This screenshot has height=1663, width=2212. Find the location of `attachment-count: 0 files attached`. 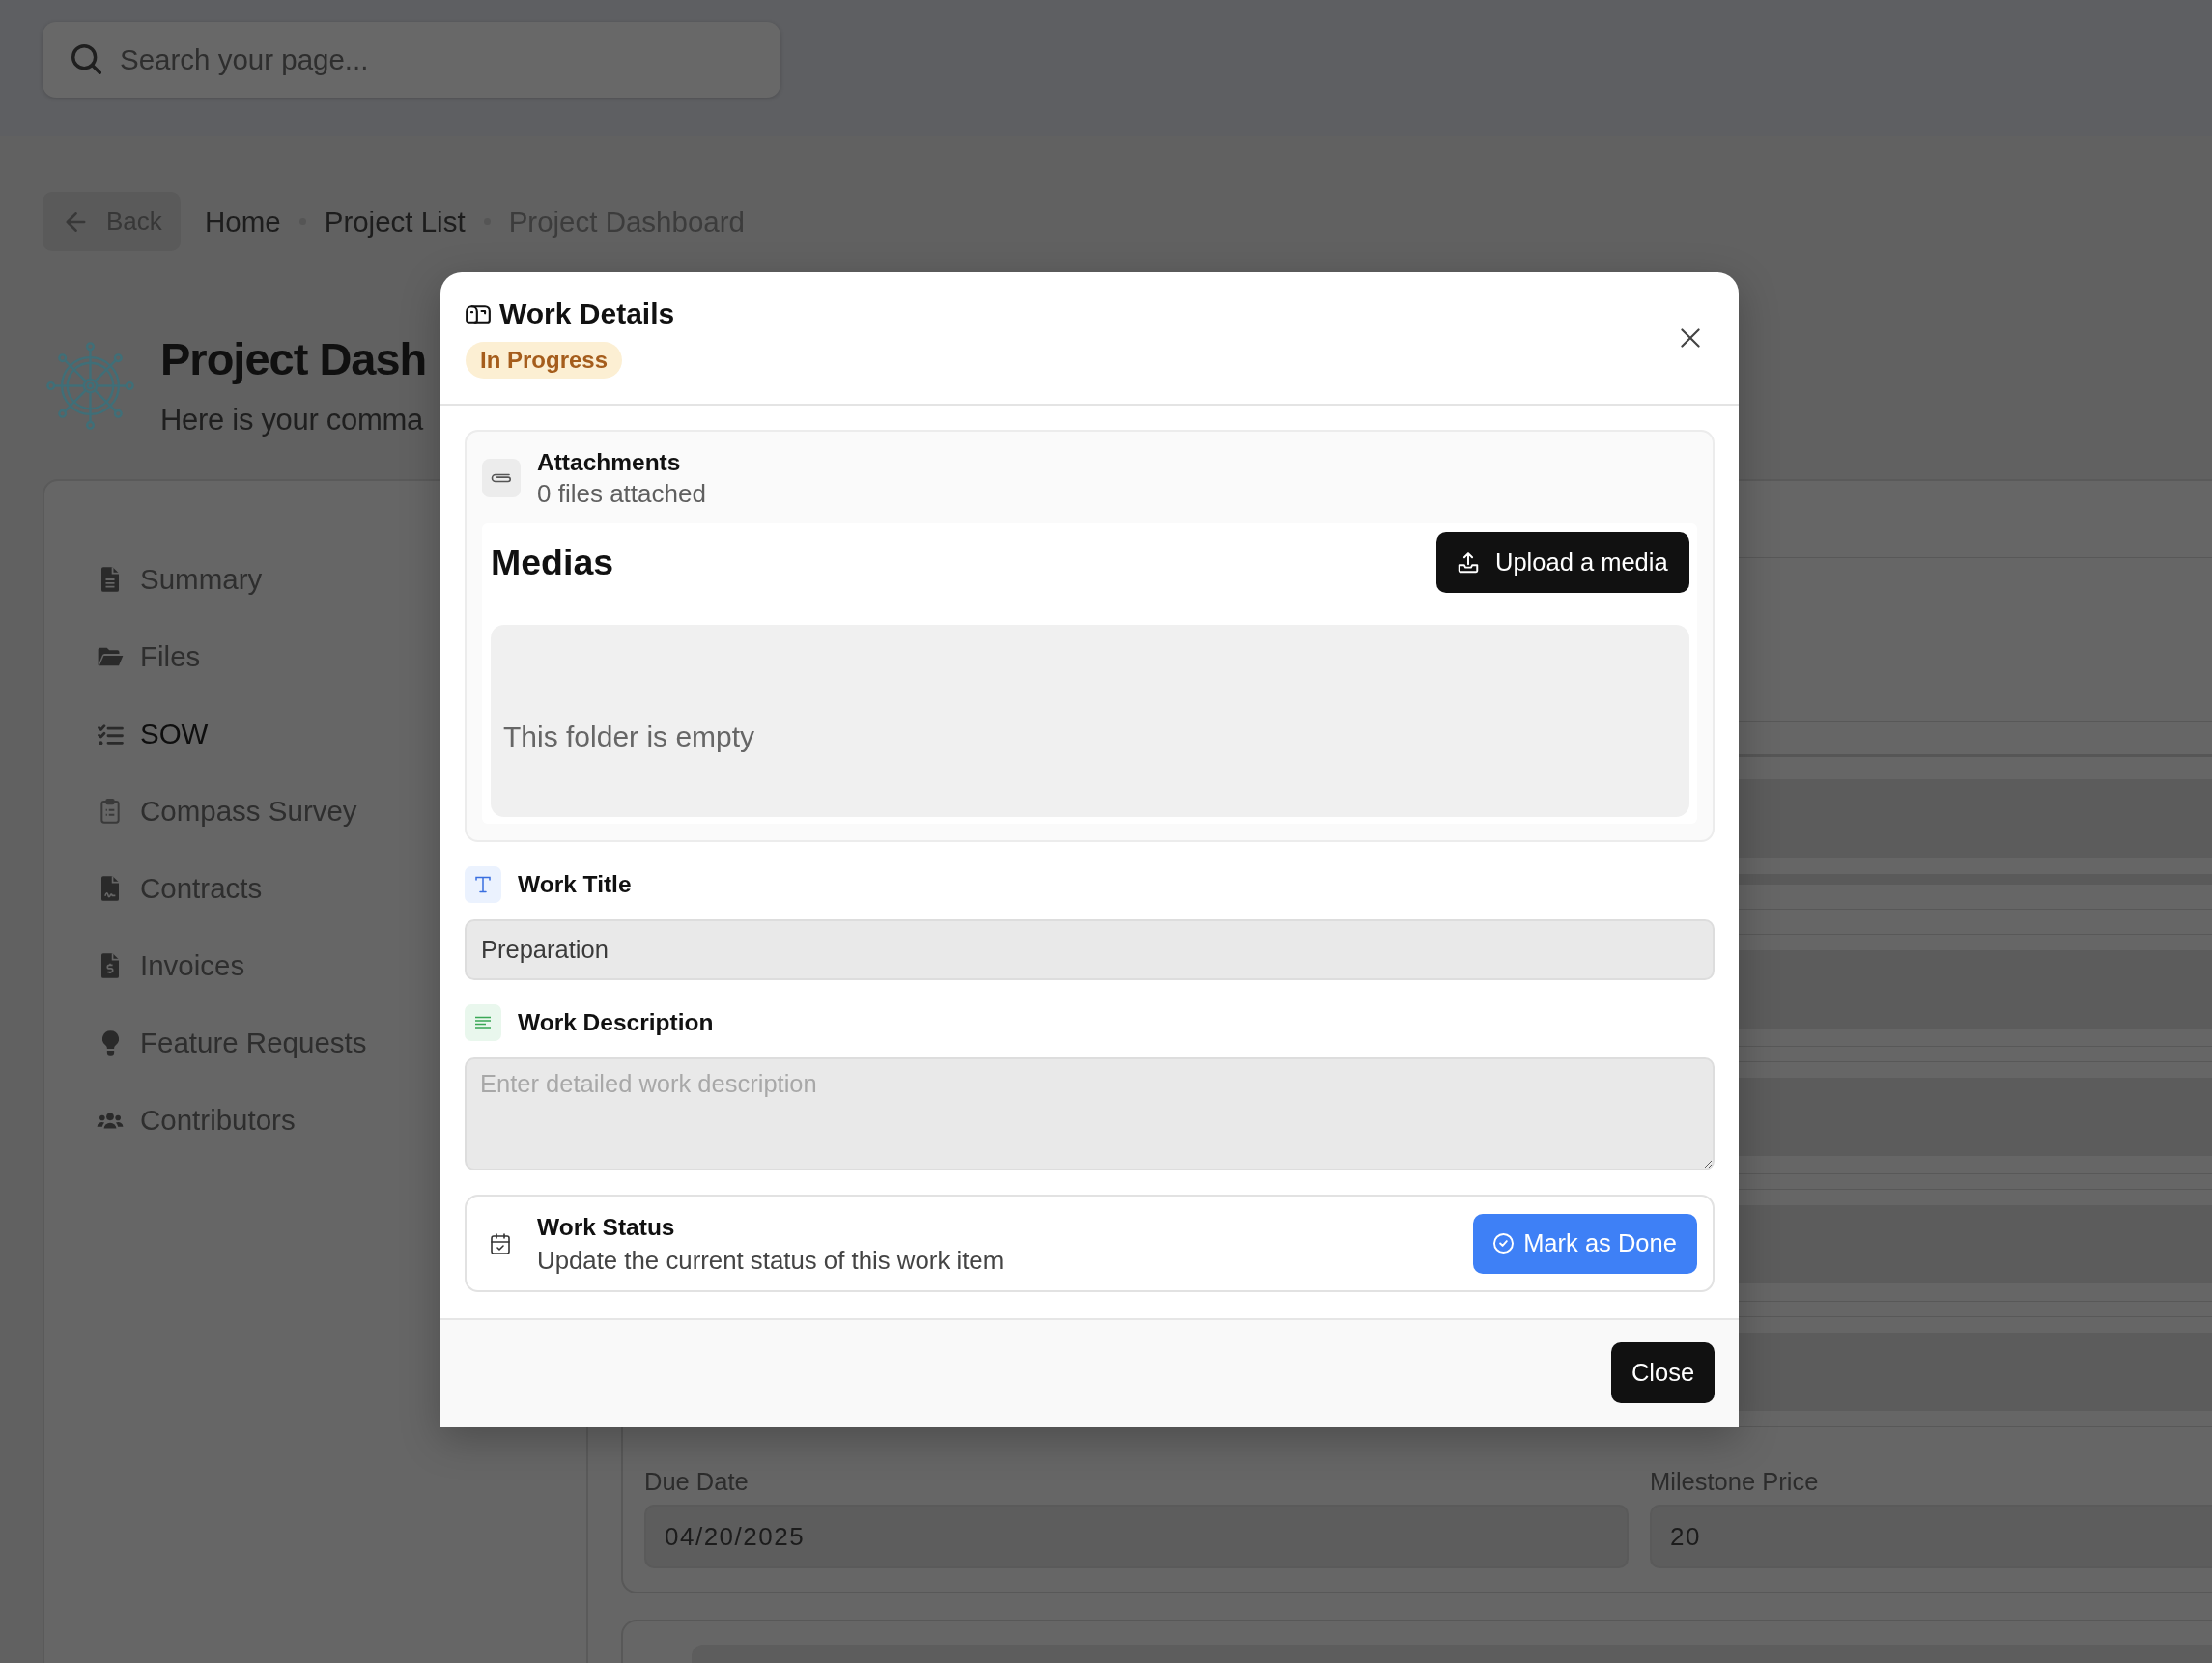

attachment-count: 0 files attached is located at coordinates (621, 493).